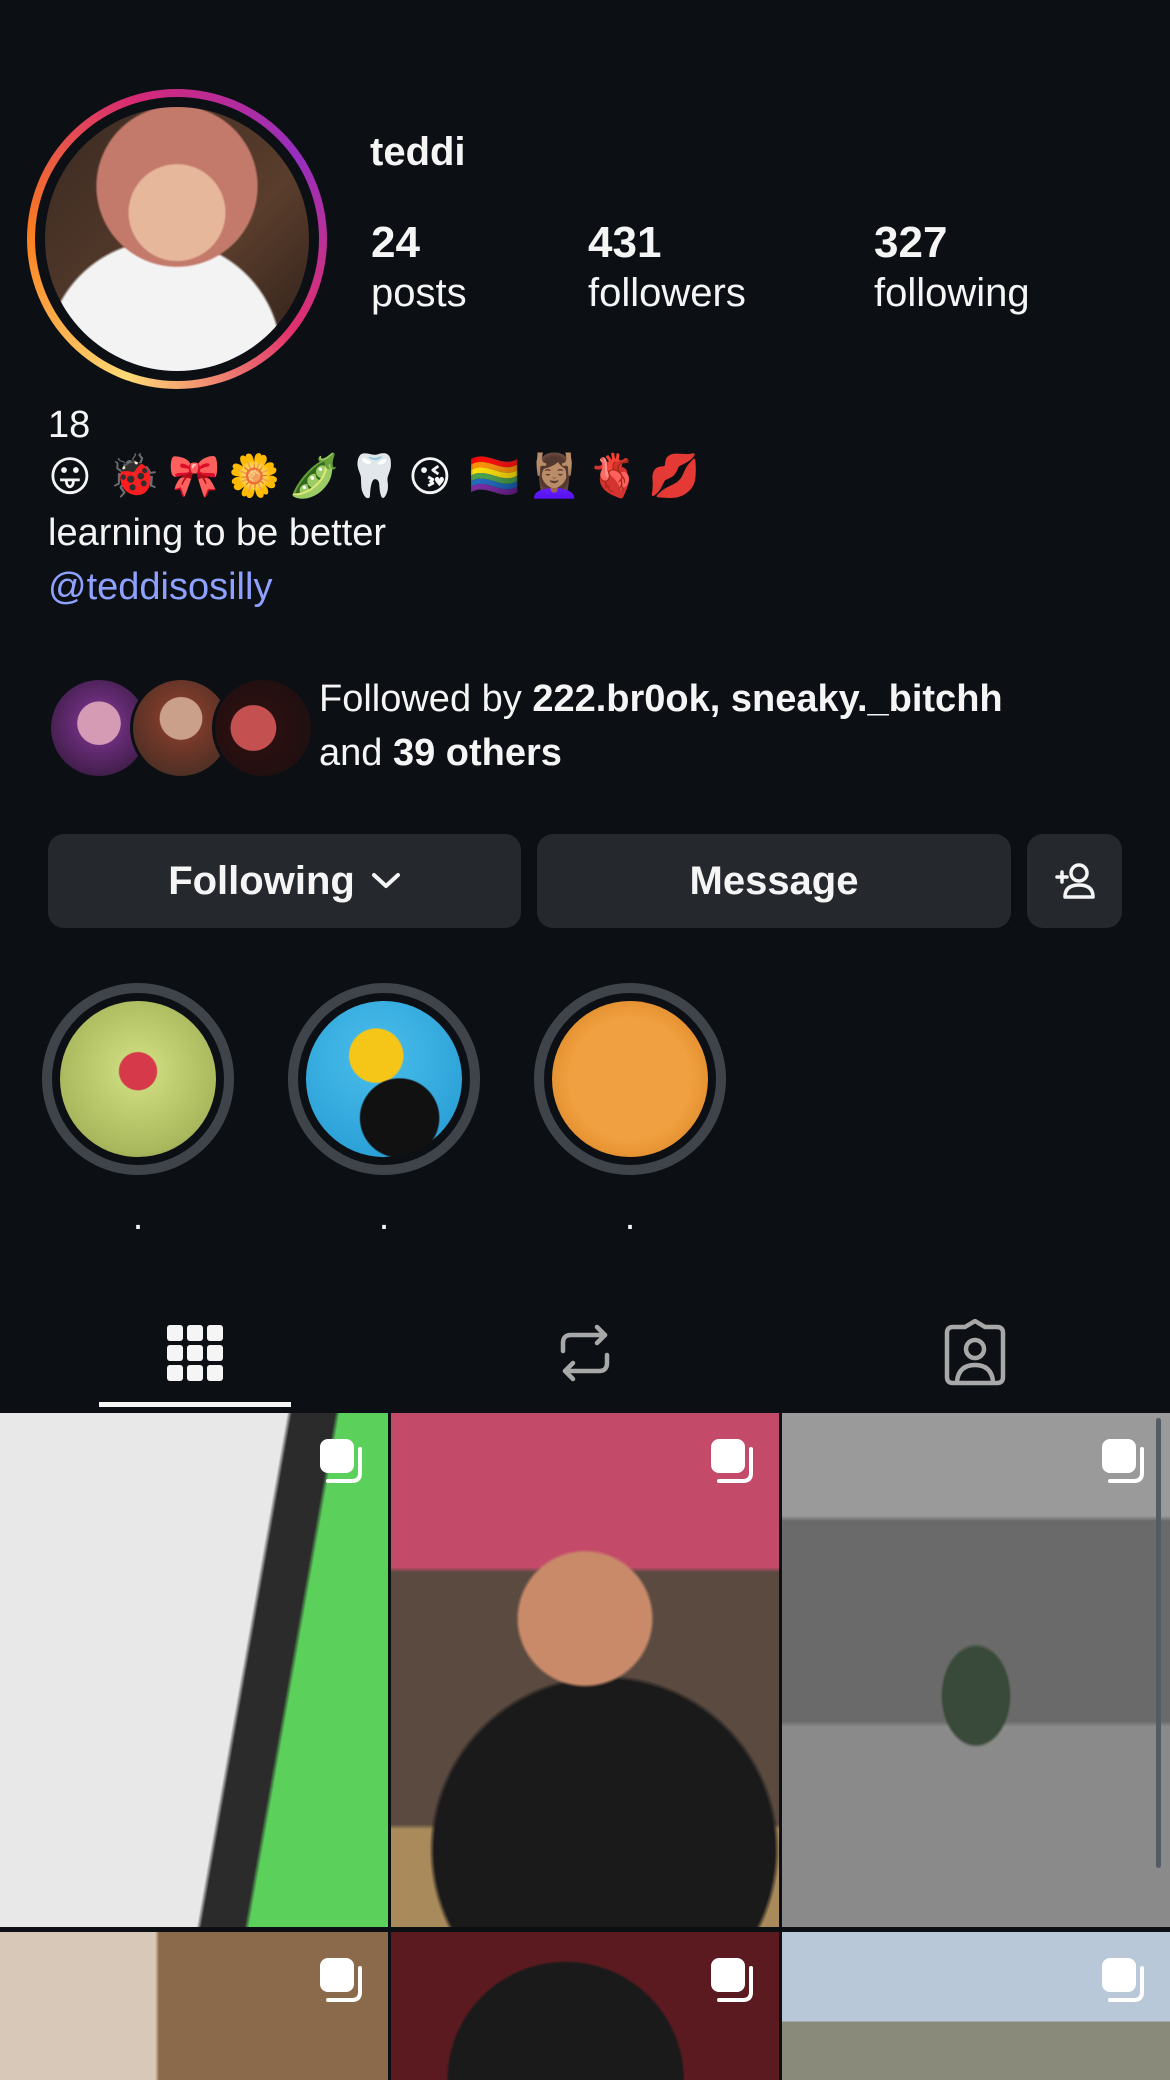 This screenshot has width=1170, height=2080. Describe the element at coordinates (667, 293) in the screenshot. I see `followers-label: followers` at that location.